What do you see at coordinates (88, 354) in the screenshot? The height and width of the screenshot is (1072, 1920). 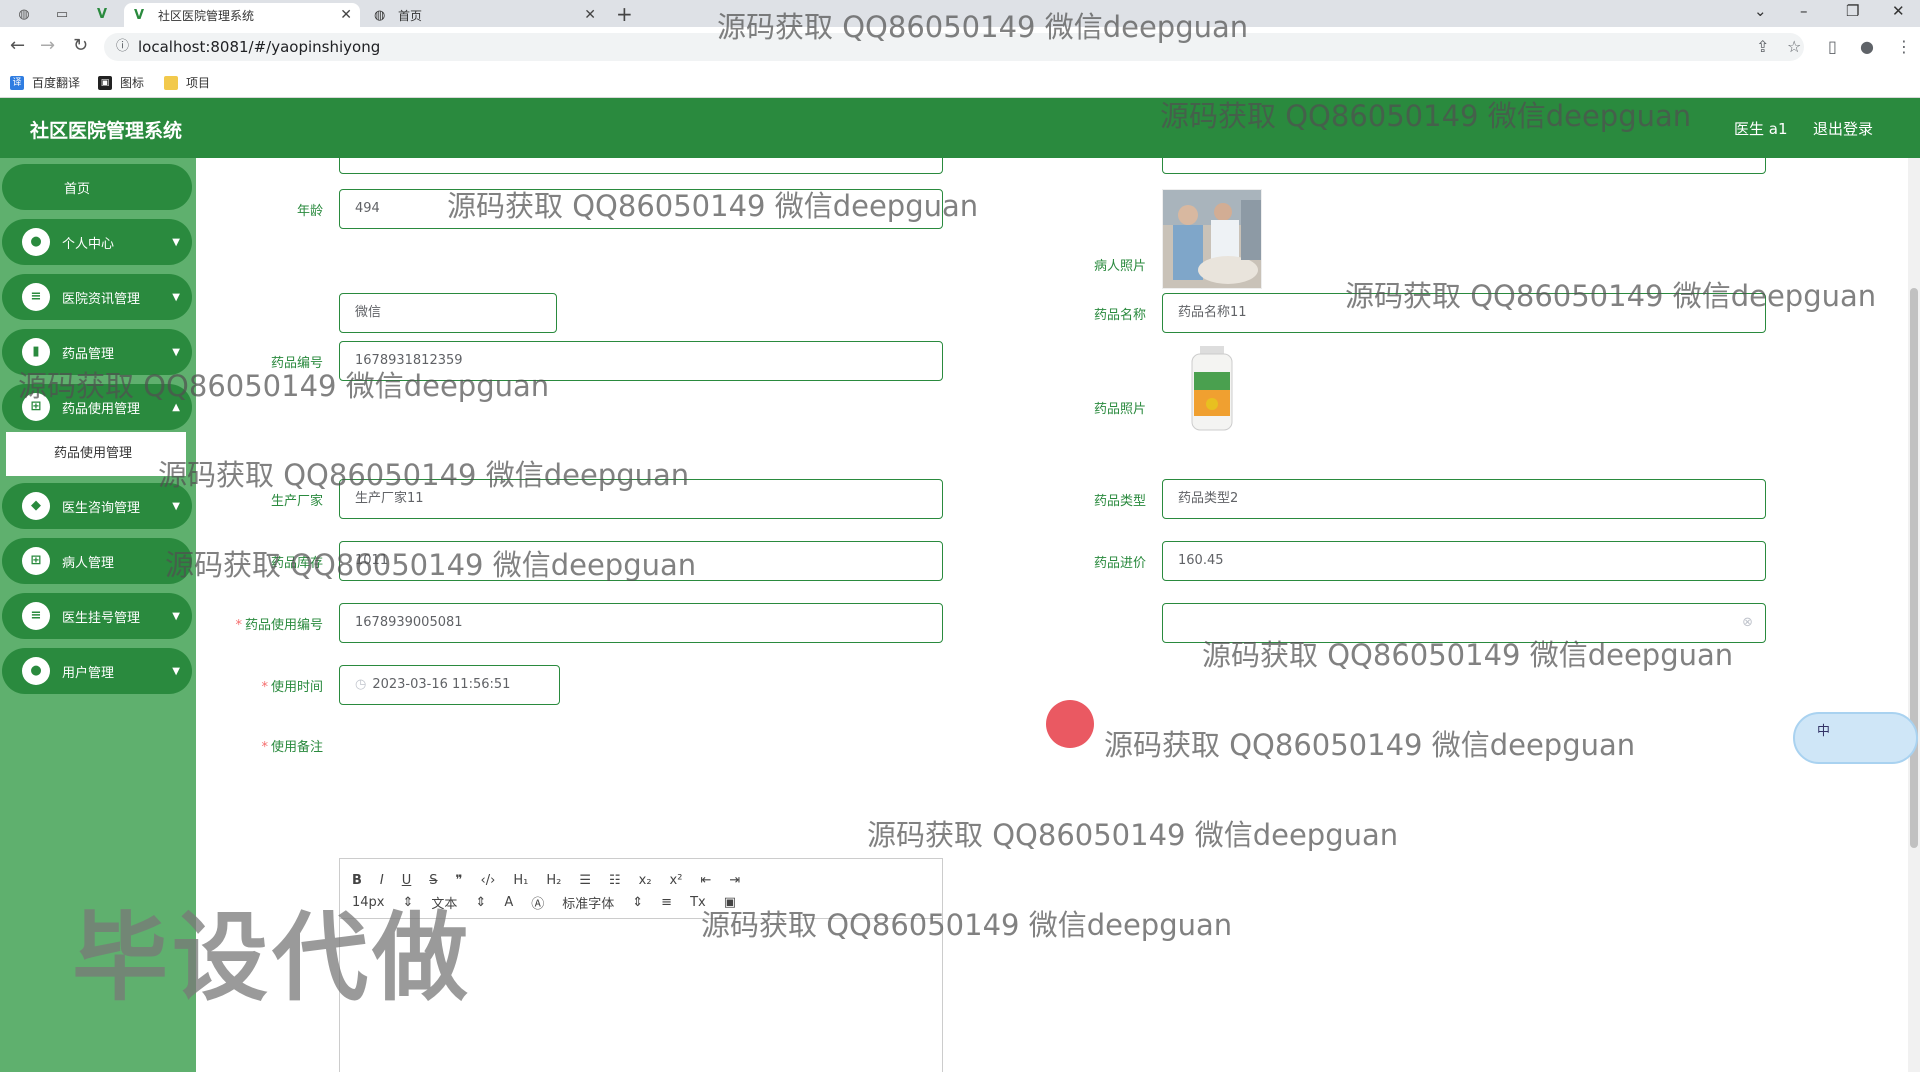 I see `sidebar-item-label: 药品管理` at bounding box center [88, 354].